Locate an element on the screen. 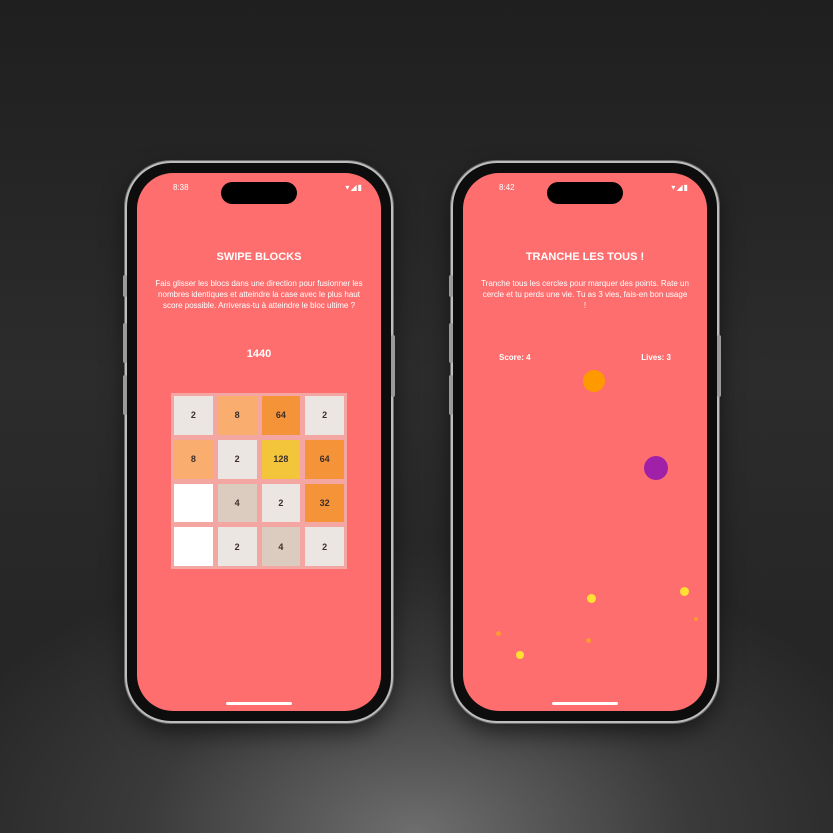  game-title: SWIPE BLOCKS is located at coordinates (259, 257).